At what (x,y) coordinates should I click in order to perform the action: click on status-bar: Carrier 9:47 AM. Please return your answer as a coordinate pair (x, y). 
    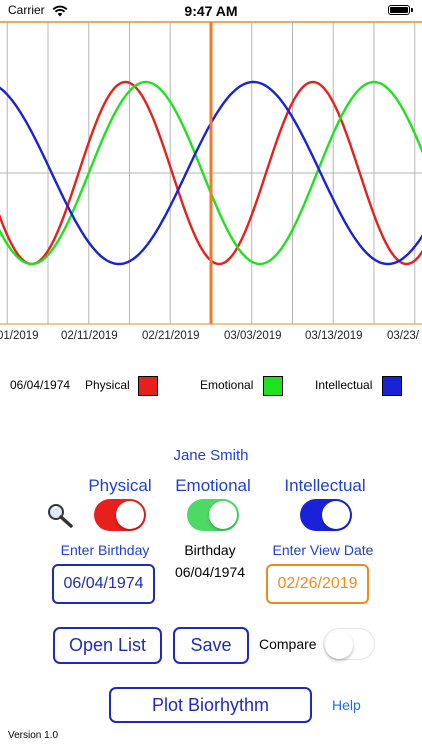
    Looking at the image, I should click on (211, 11).